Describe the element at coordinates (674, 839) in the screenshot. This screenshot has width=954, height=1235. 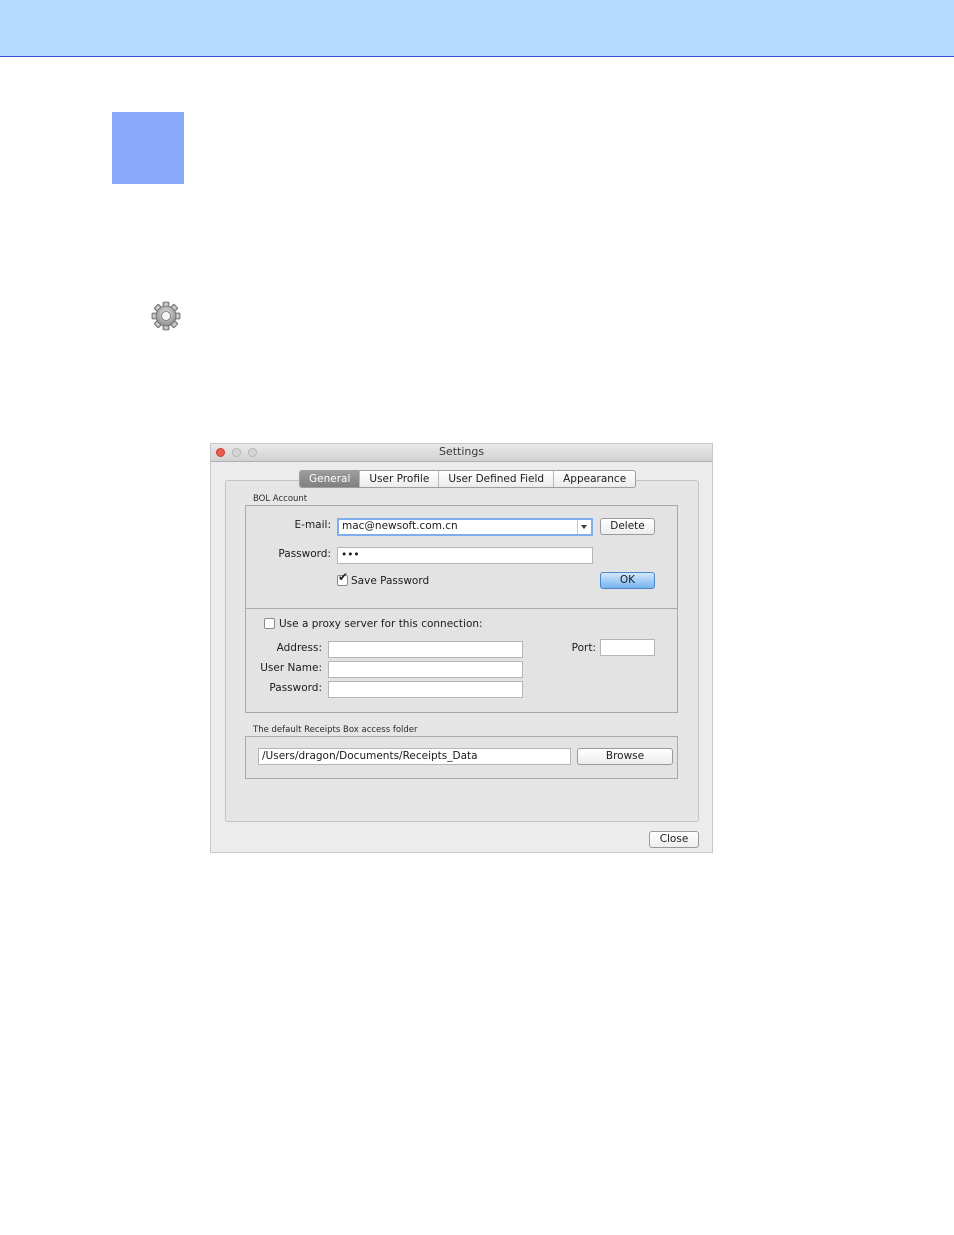
I see `close-button: Close` at that location.